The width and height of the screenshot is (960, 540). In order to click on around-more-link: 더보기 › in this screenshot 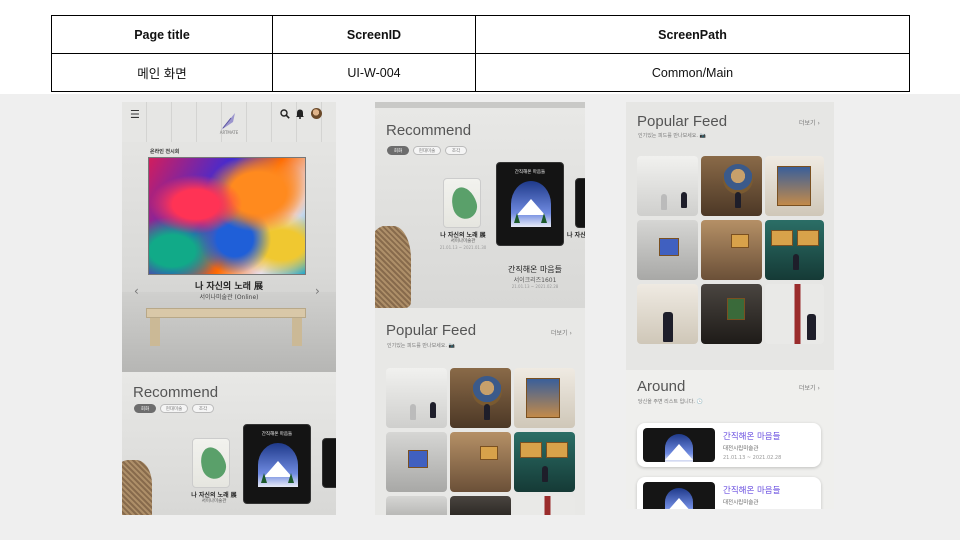, I will do `click(809, 387)`.